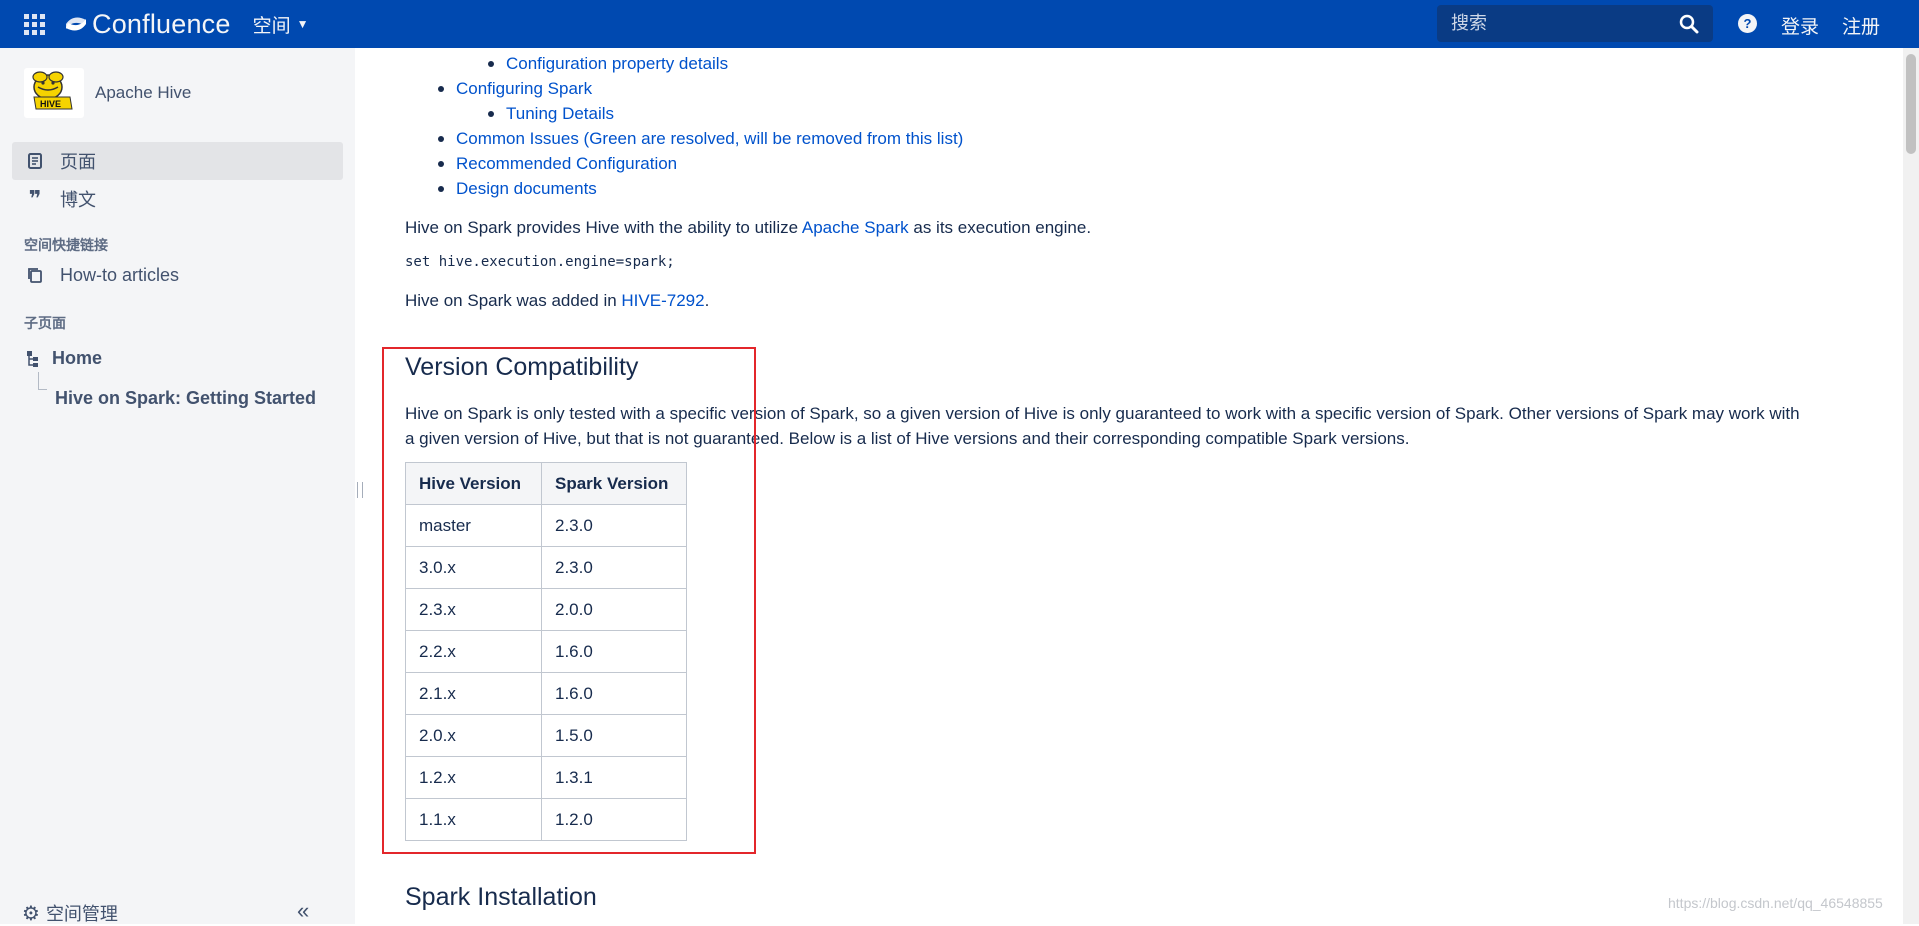 The width and height of the screenshot is (1919, 926). I want to click on table-row: 3.0.x 2.3.0, so click(546, 567).